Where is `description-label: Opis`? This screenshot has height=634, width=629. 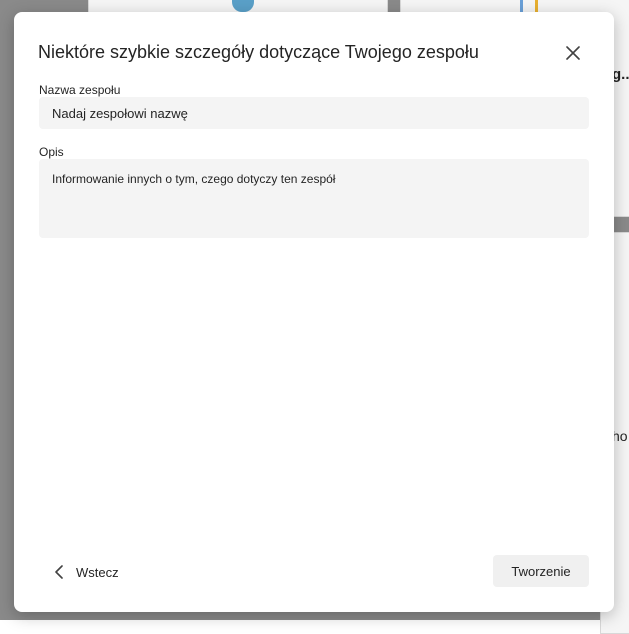 description-label: Opis is located at coordinates (51, 152).